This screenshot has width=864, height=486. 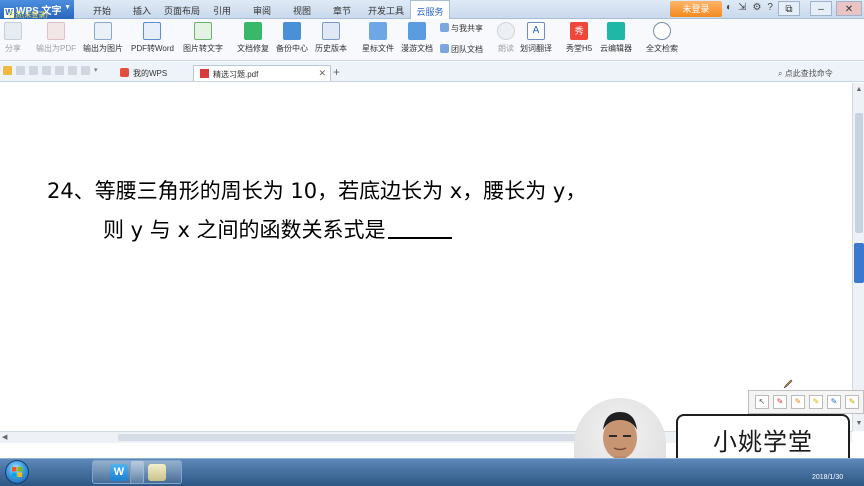 What do you see at coordinates (417, 31) in the screenshot?
I see `roaming-folder-icon` at bounding box center [417, 31].